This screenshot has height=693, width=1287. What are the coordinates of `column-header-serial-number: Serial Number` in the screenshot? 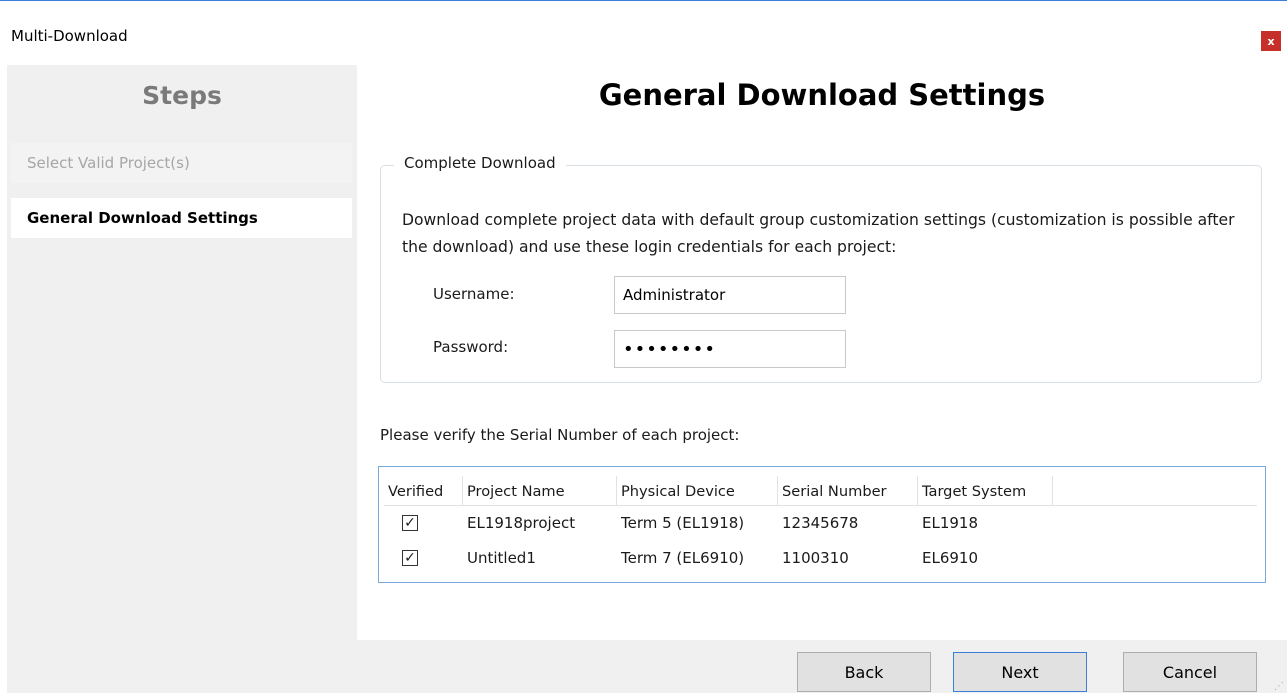 It's located at (848, 491).